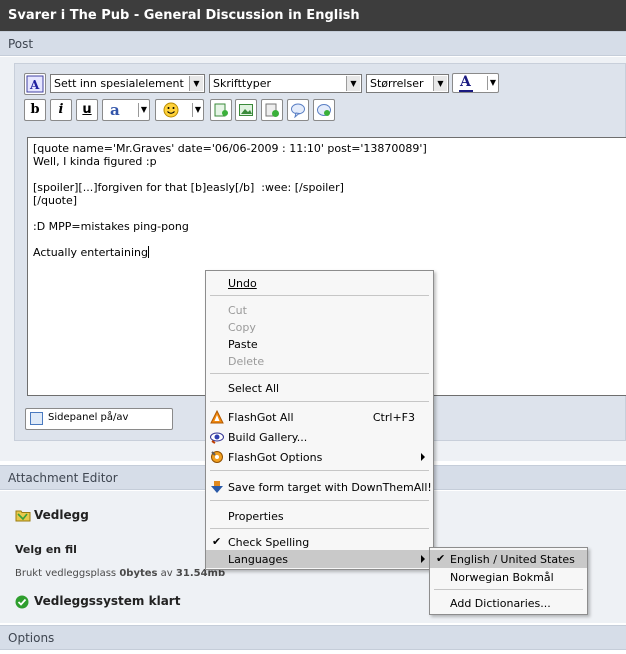 This screenshot has width=626, height=654. I want to click on editor-line: [/quote], so click(55, 200).